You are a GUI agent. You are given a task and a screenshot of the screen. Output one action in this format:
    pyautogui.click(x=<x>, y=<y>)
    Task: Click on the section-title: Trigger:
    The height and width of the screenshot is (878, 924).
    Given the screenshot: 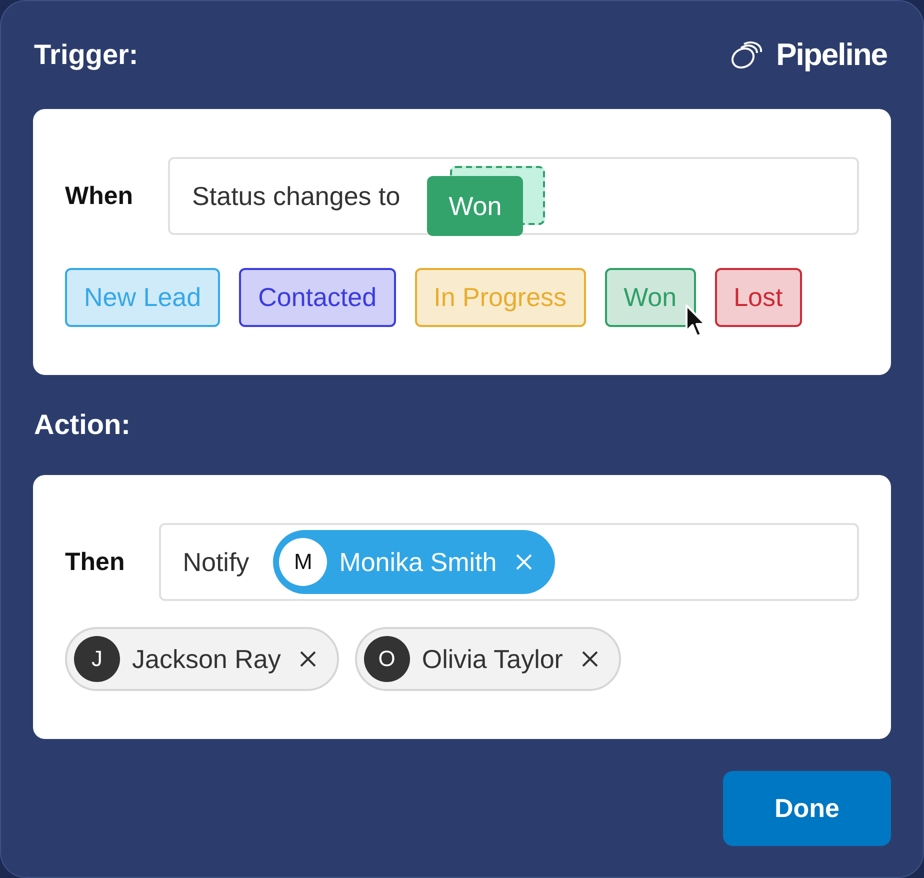 What is the action you would take?
    pyautogui.click(x=86, y=55)
    